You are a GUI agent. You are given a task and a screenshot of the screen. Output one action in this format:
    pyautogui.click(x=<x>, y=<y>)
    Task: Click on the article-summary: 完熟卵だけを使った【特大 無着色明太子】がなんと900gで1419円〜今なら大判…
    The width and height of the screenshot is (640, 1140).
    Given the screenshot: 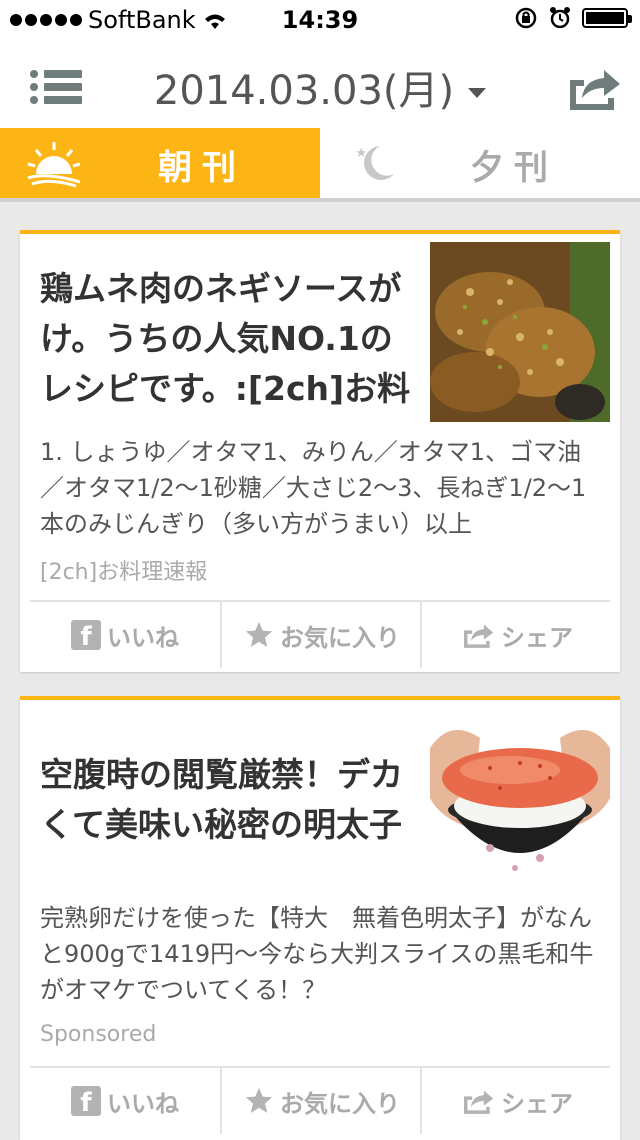 What is the action you would take?
    pyautogui.click(x=317, y=954)
    